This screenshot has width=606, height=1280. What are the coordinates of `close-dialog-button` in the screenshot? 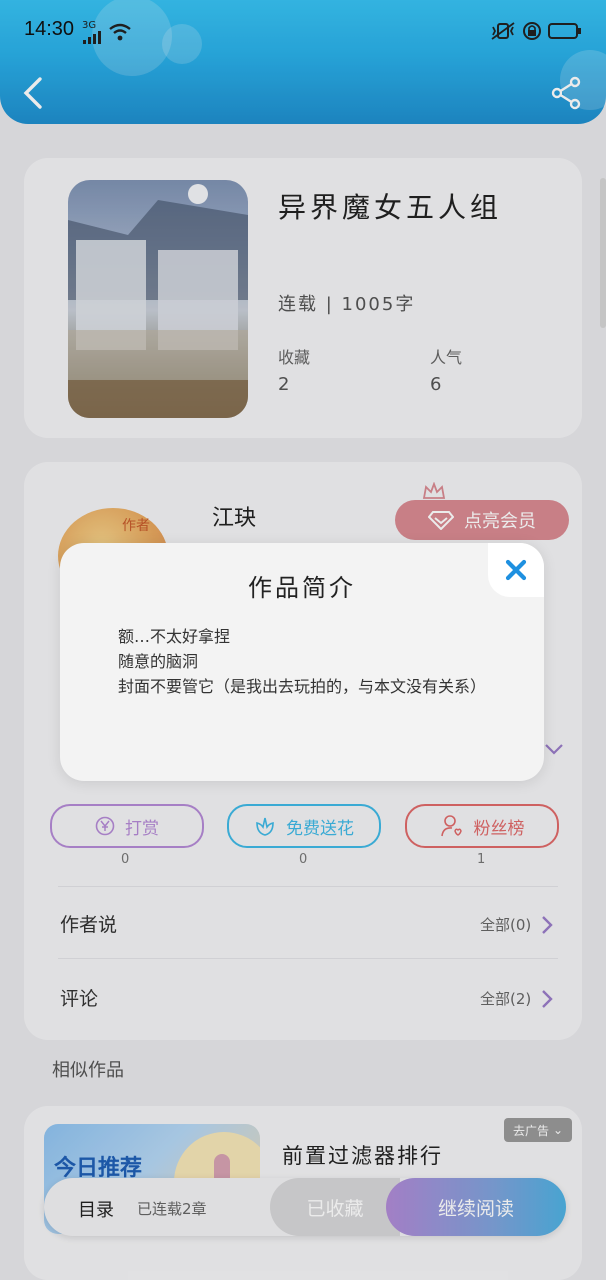 It's located at (516, 570).